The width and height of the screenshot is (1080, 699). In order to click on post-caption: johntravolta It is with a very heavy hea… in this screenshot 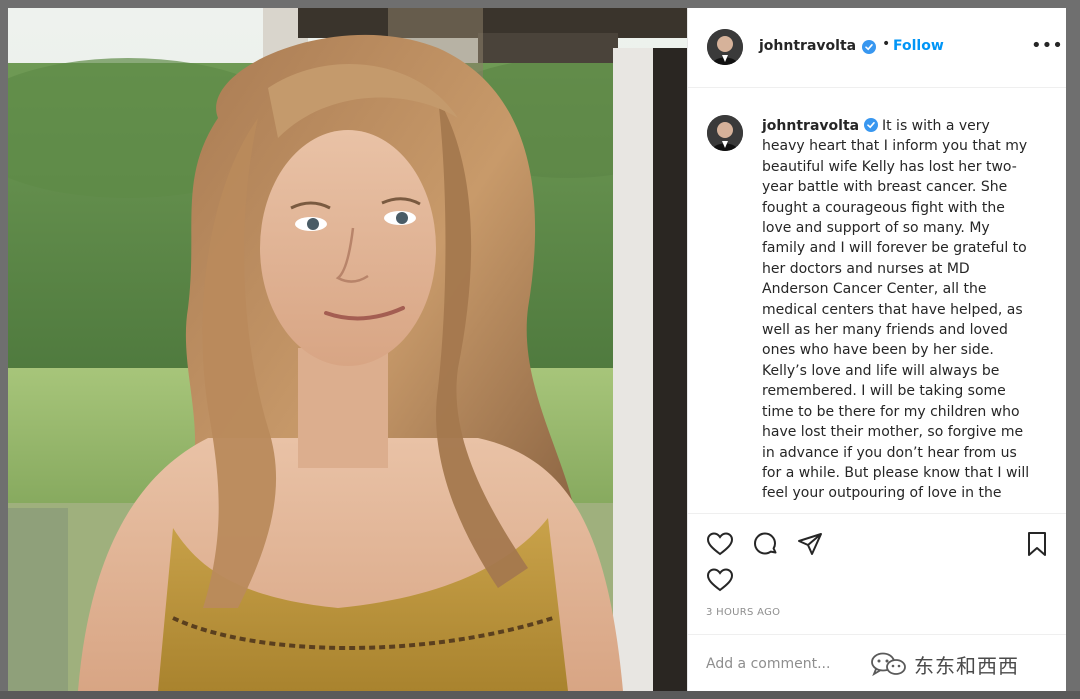, I will do `click(898, 310)`.